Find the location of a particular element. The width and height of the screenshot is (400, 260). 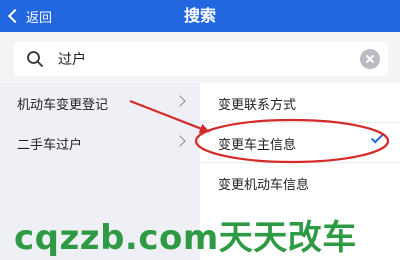

result-label: 变更联系方式 is located at coordinates (257, 105).